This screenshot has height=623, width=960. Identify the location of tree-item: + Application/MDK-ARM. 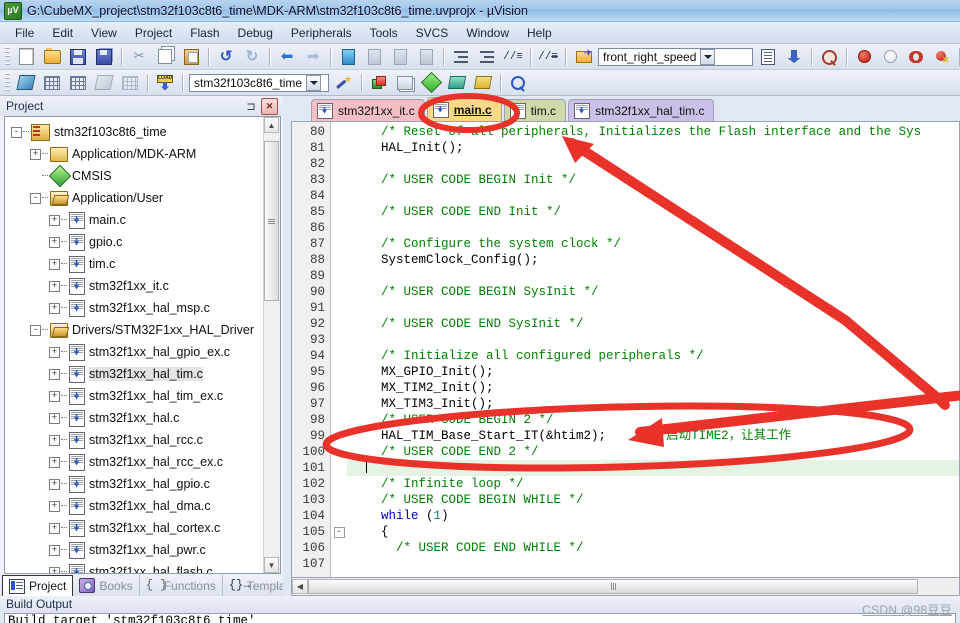
(134, 154).